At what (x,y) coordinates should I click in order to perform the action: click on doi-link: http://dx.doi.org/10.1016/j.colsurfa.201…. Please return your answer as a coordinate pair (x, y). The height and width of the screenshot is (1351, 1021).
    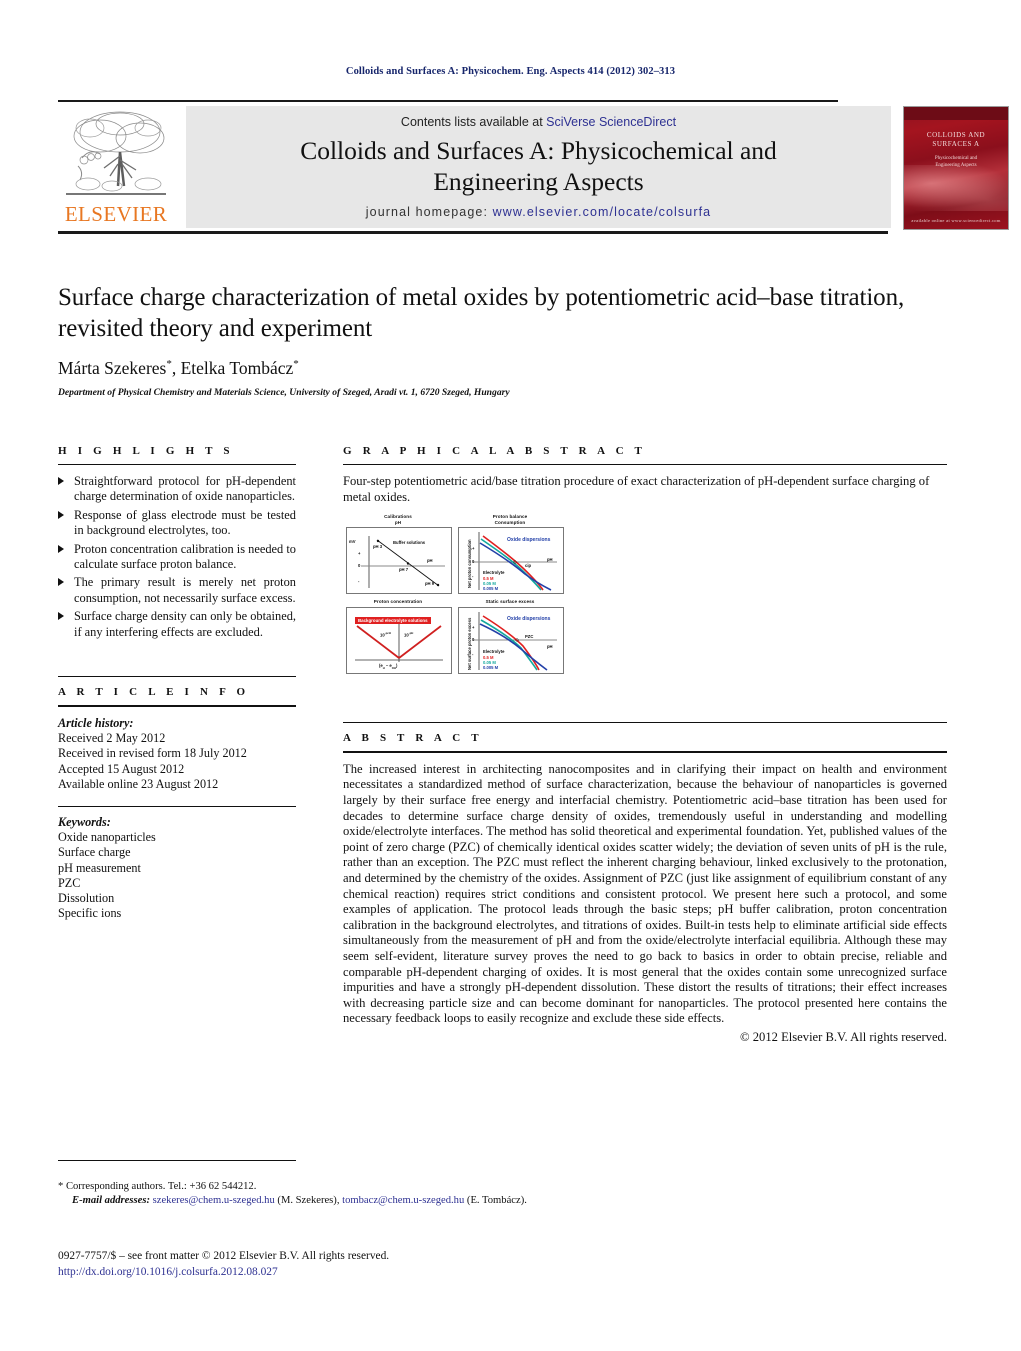
    Looking at the image, I should click on (503, 1272).